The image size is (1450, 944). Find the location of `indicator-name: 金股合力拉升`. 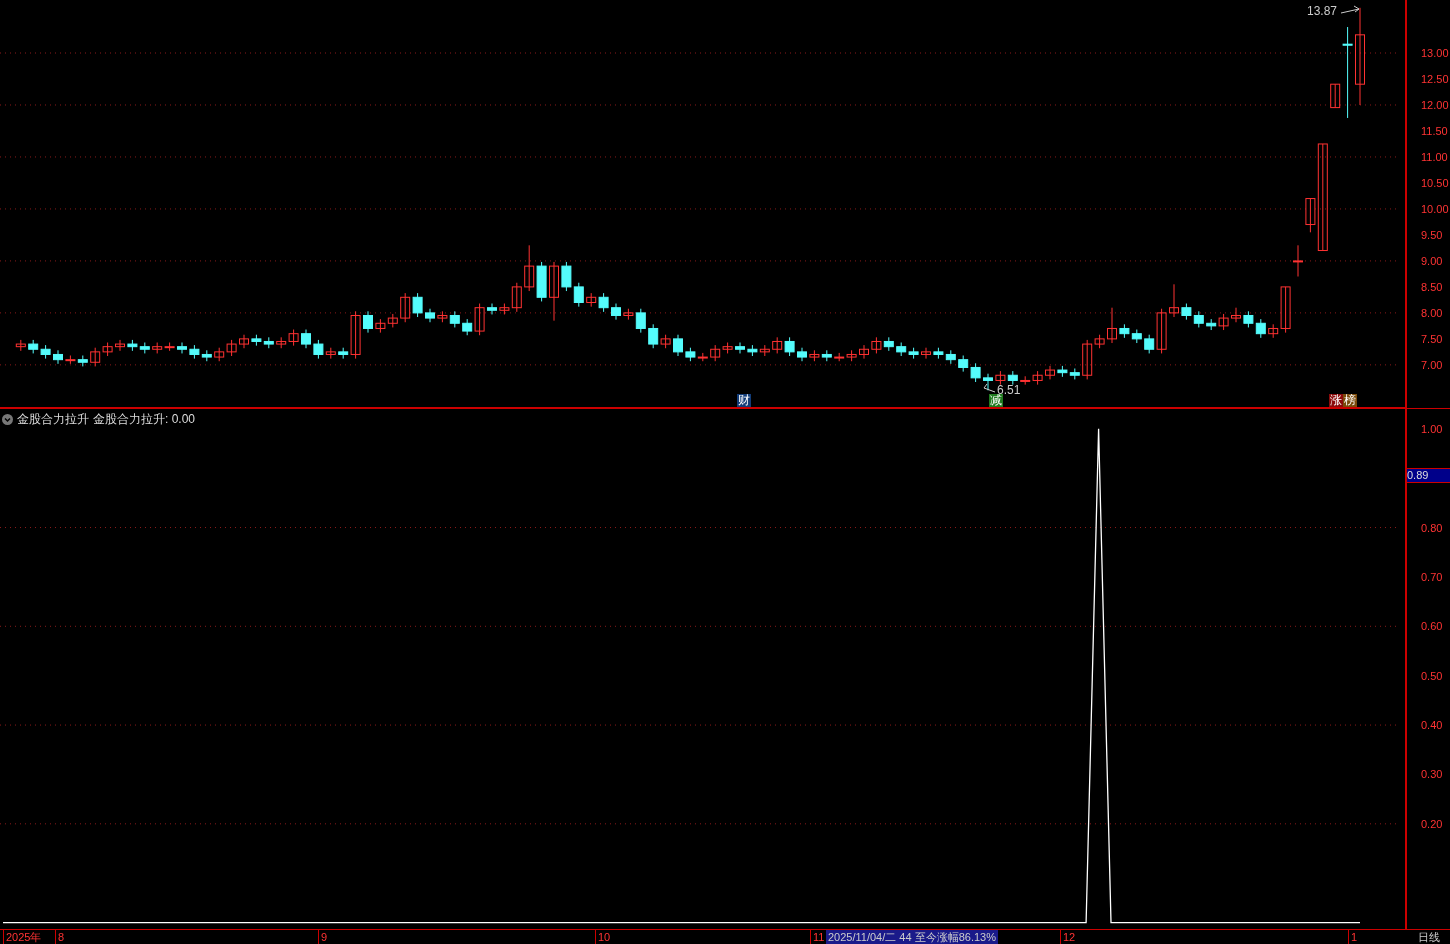

indicator-name: 金股合力拉升 is located at coordinates (53, 419).